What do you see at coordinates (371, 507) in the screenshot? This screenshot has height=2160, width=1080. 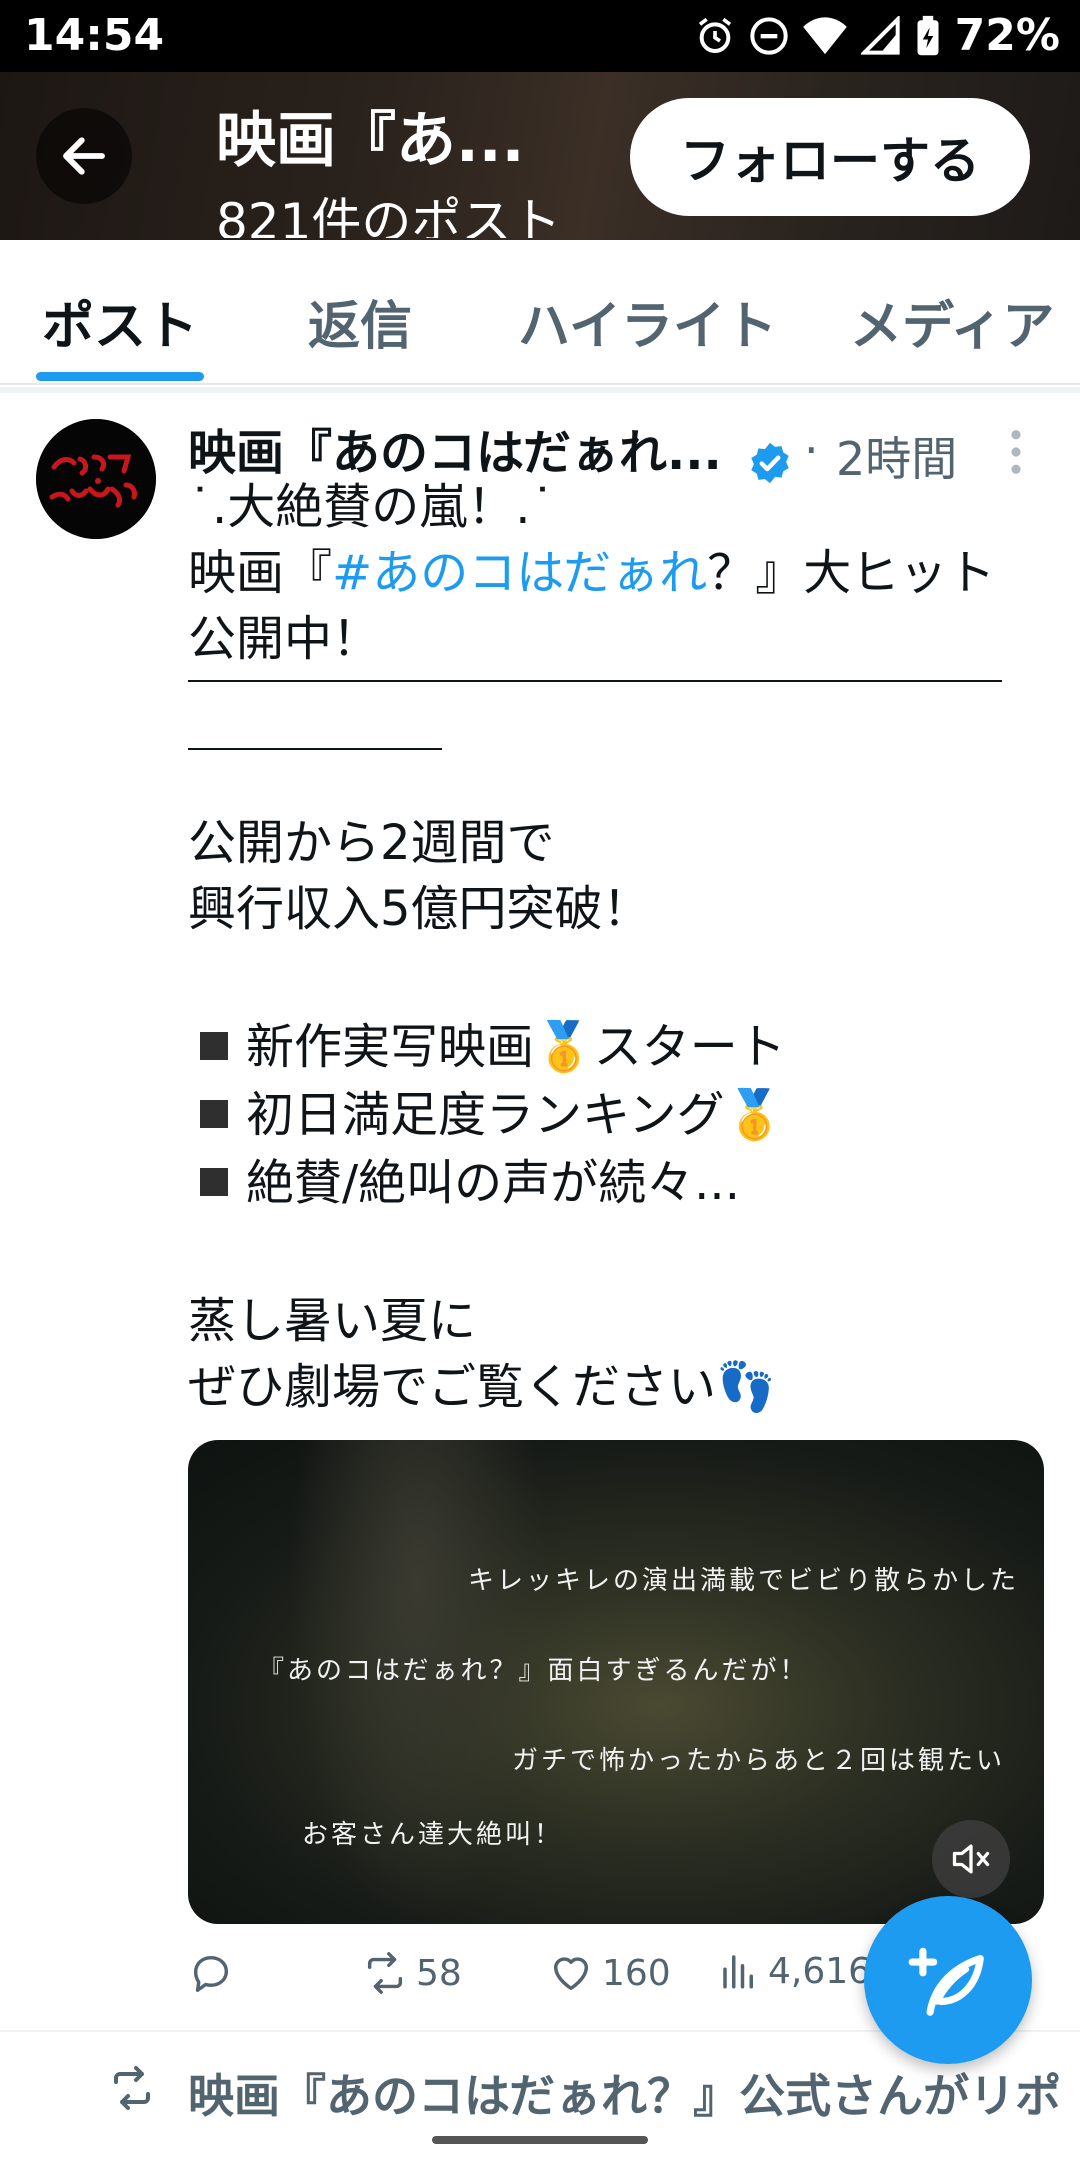 I see `post-text-line: ˙.大絶賛の嵐！.˙` at bounding box center [371, 507].